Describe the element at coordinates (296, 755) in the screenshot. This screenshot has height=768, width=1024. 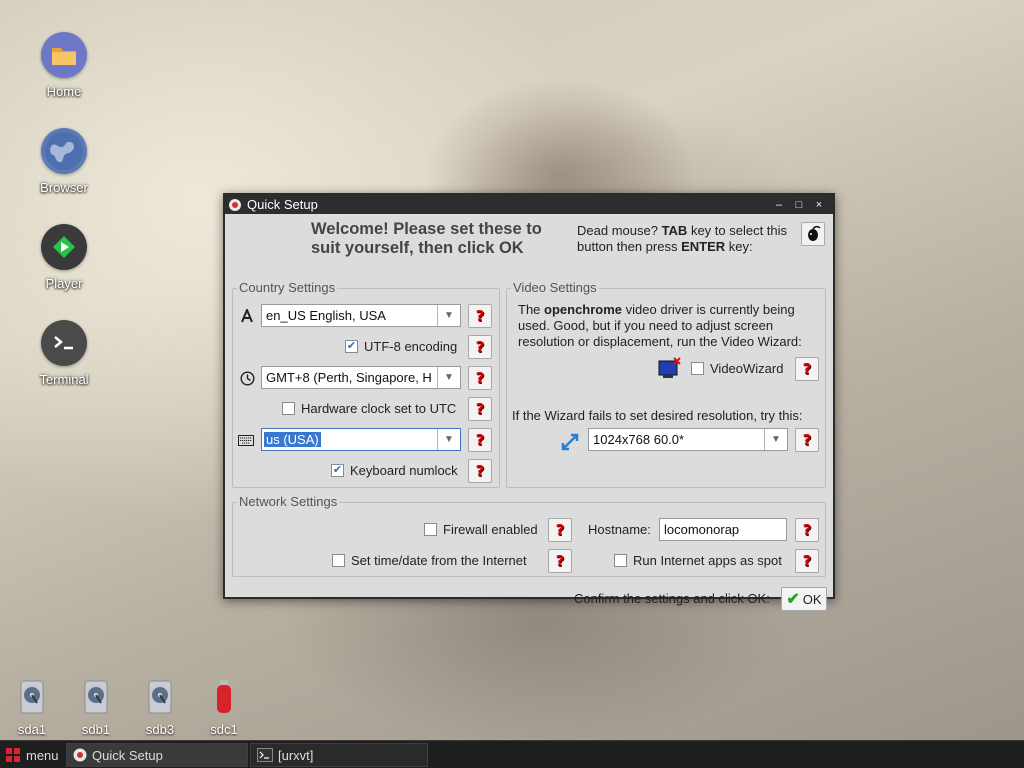
I see `task-label: [urxvt]` at that location.